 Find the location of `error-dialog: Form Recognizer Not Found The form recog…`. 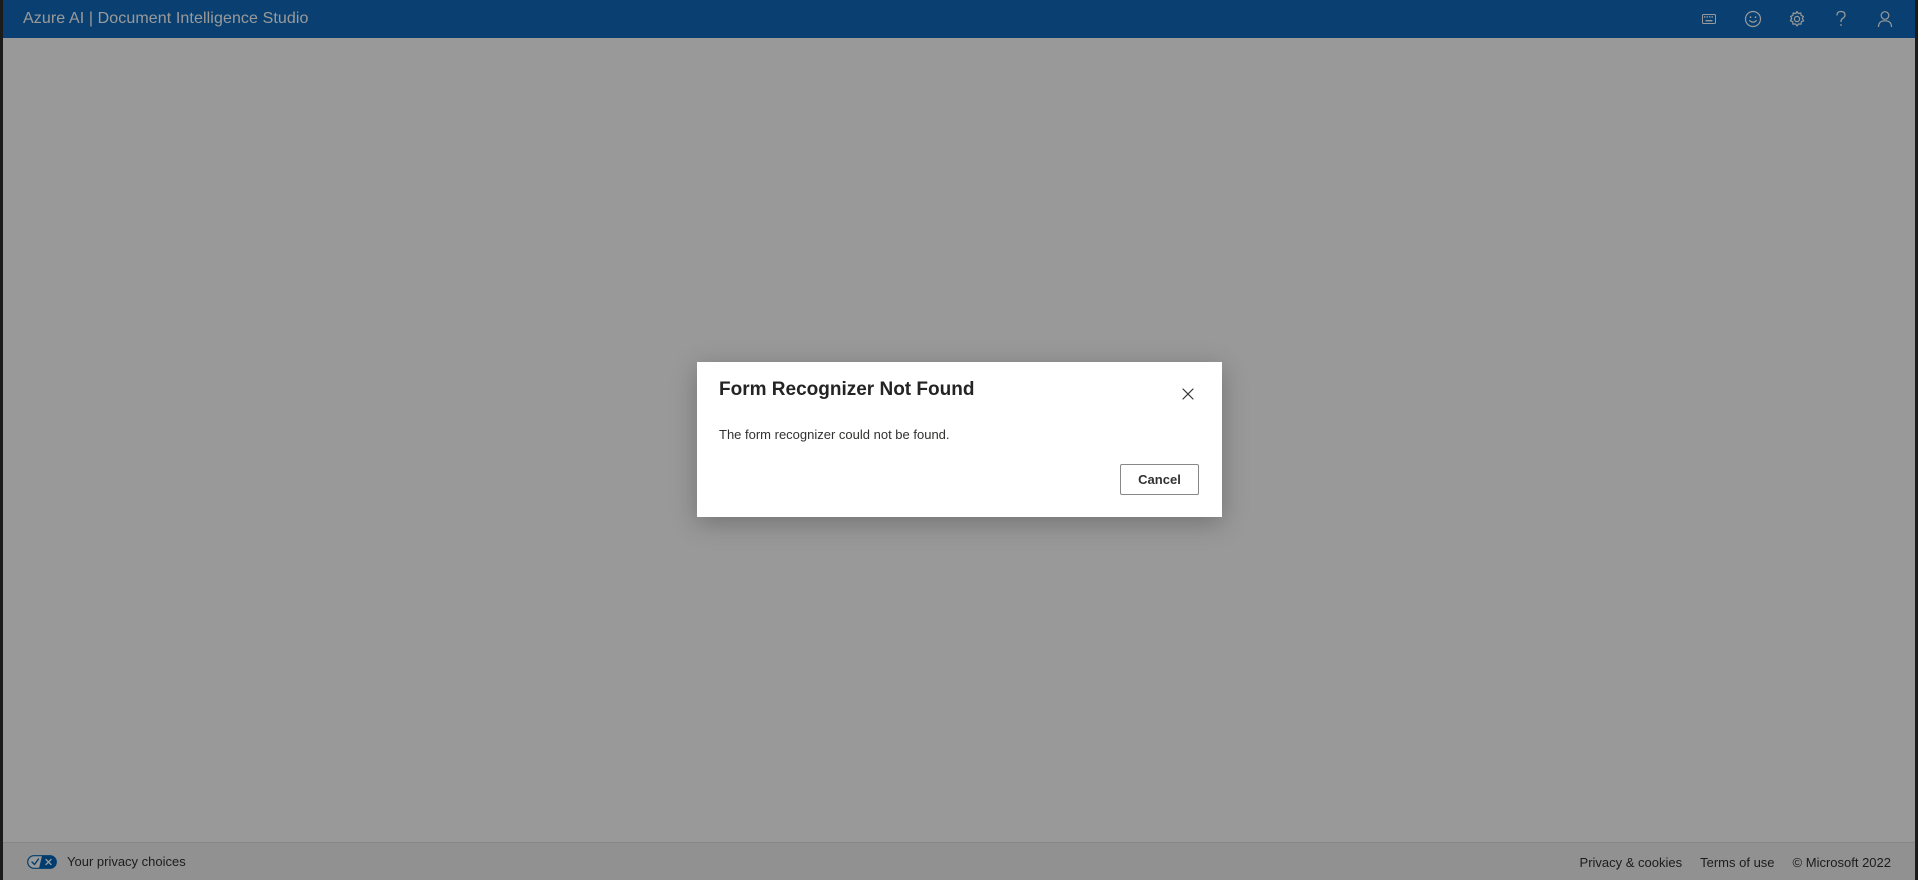

error-dialog: Form Recognizer Not Found The form recog… is located at coordinates (959, 439).